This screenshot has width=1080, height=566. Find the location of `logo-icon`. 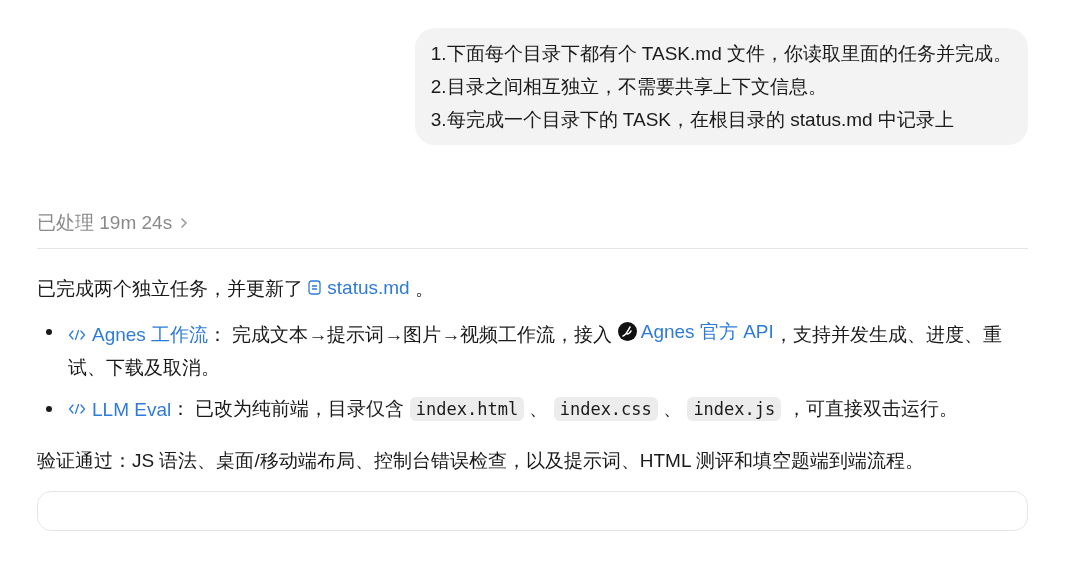

logo-icon is located at coordinates (627, 331).